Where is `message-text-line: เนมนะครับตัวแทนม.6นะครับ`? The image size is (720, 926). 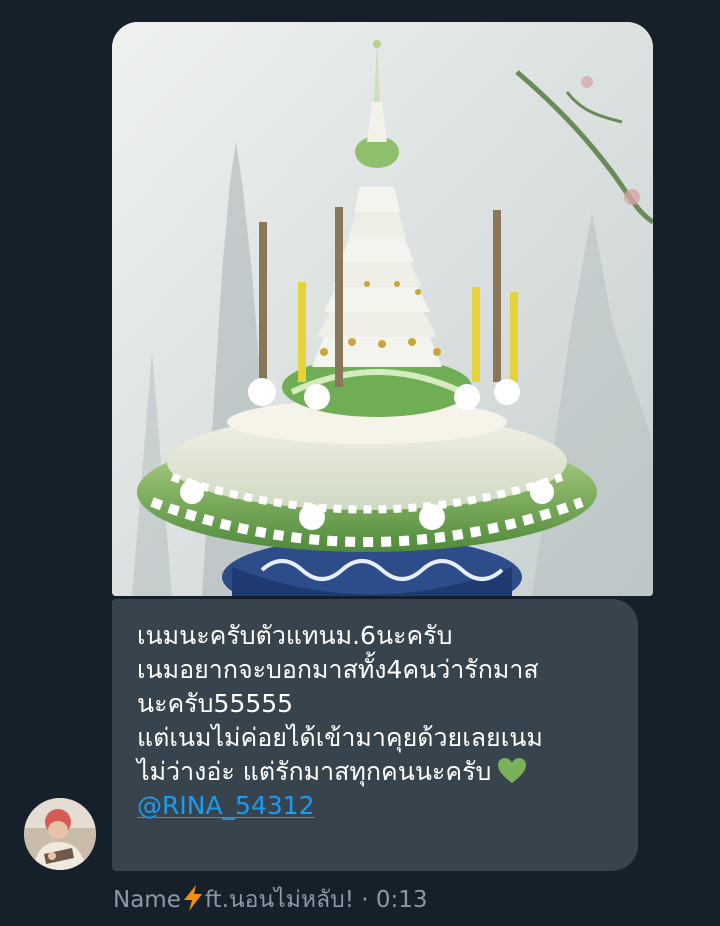 message-text-line: เนมนะครับตัวแทนม.6นะครับ is located at coordinates (295, 635).